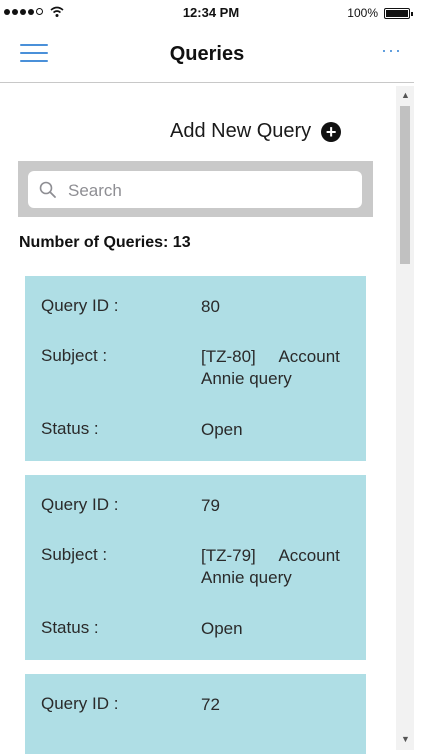  Describe the element at coordinates (213, 190) in the screenshot. I see `search-input` at that location.